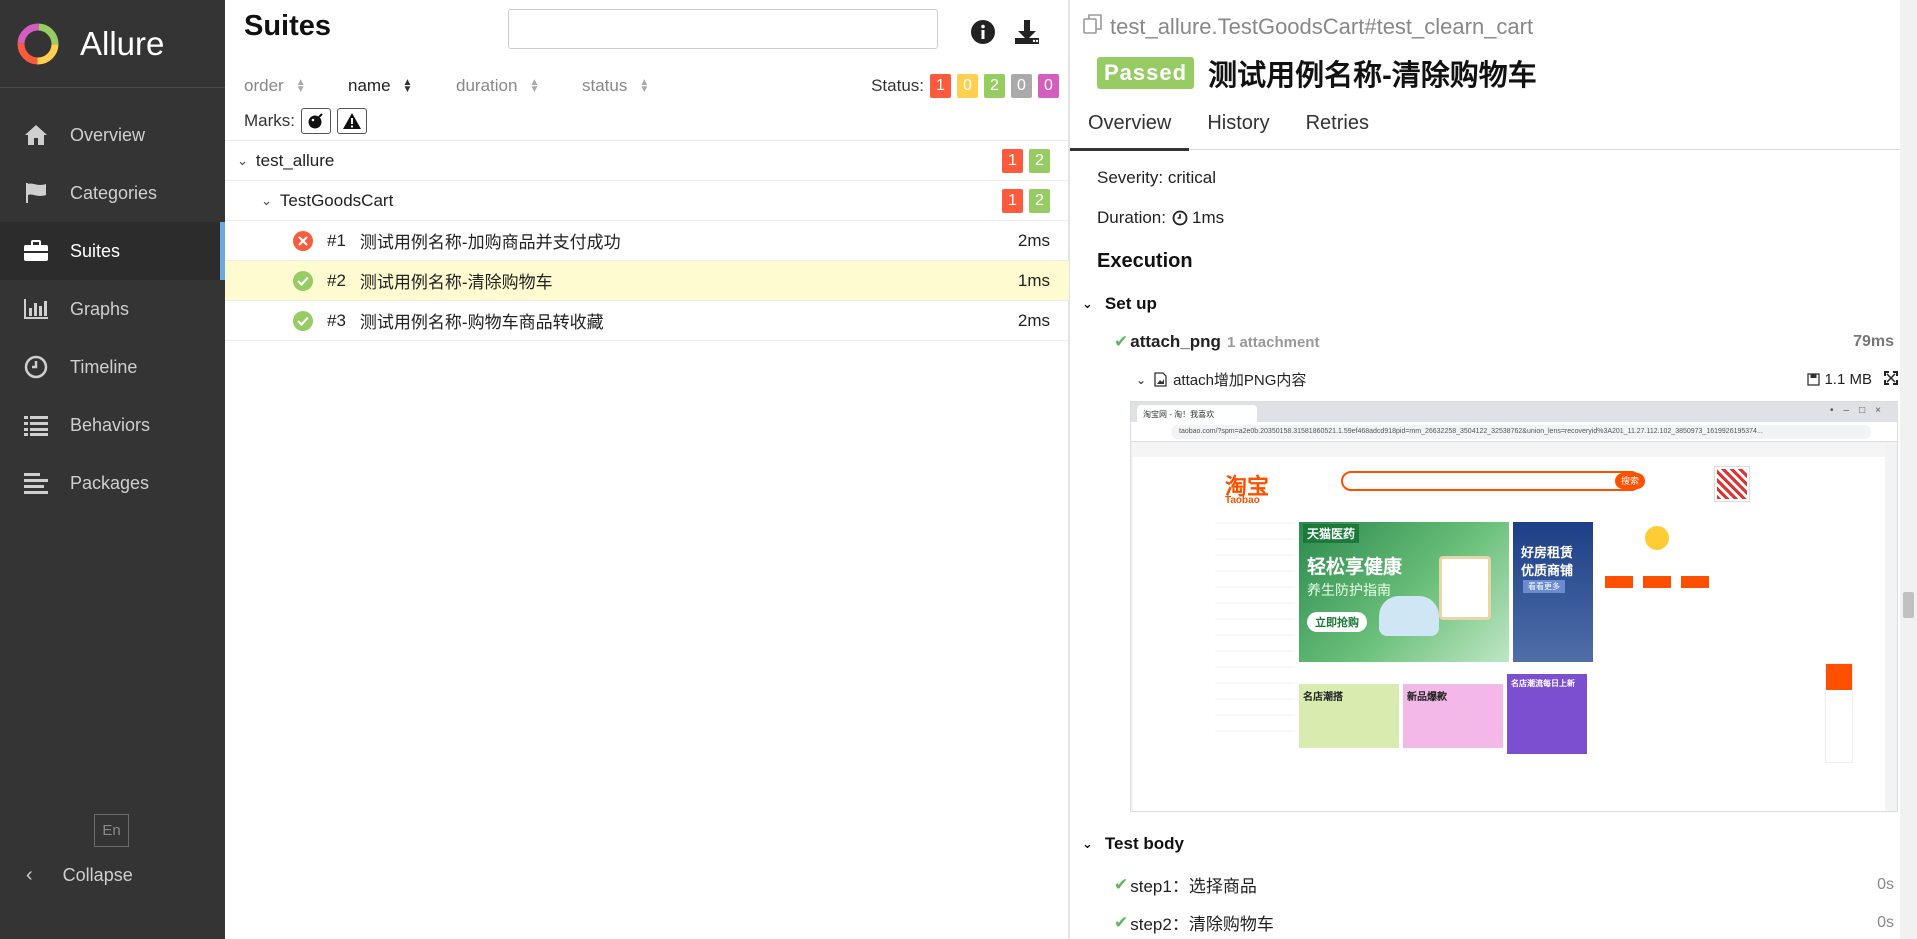 The width and height of the screenshot is (1917, 939). I want to click on expand-icon, so click(1891, 379).